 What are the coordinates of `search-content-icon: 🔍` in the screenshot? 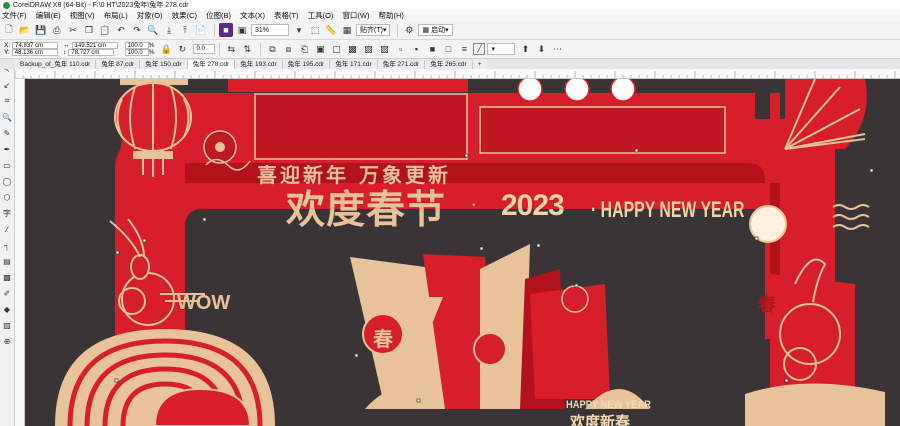 It's located at (153, 30).